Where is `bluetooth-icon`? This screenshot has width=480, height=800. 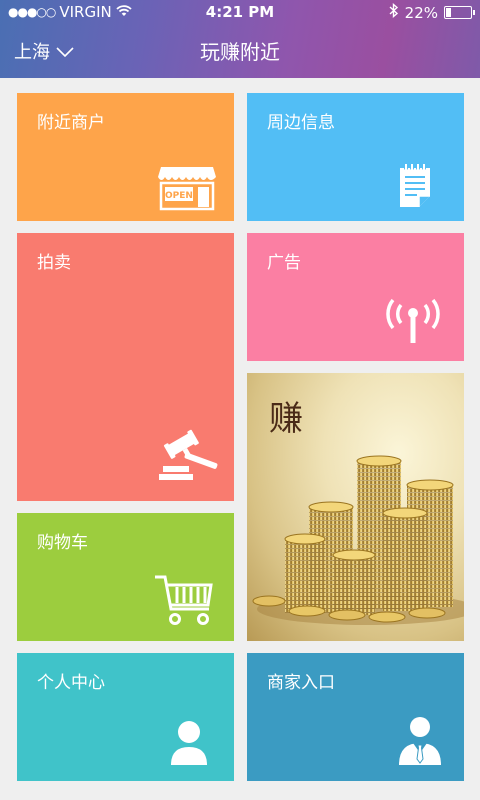 bluetooth-icon is located at coordinates (394, 12).